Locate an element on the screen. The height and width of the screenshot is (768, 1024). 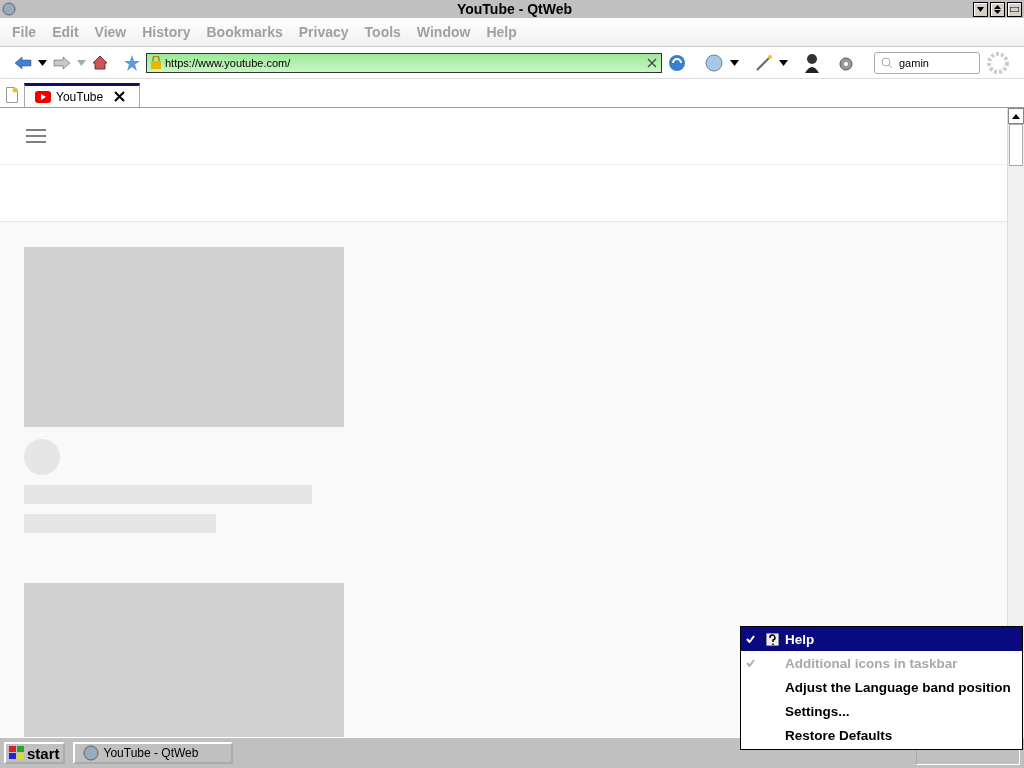
menu-item: View is located at coordinates (110, 32).